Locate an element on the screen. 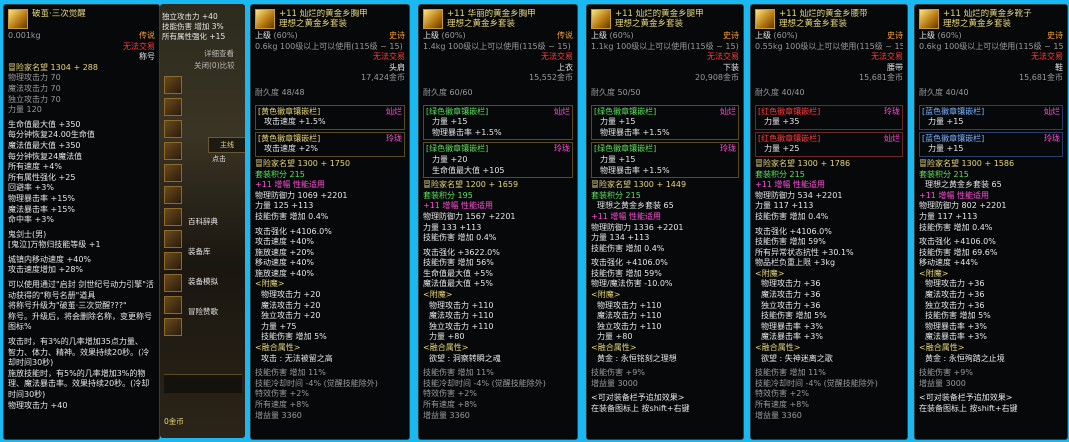  belt-item-icon is located at coordinates (765, 19).